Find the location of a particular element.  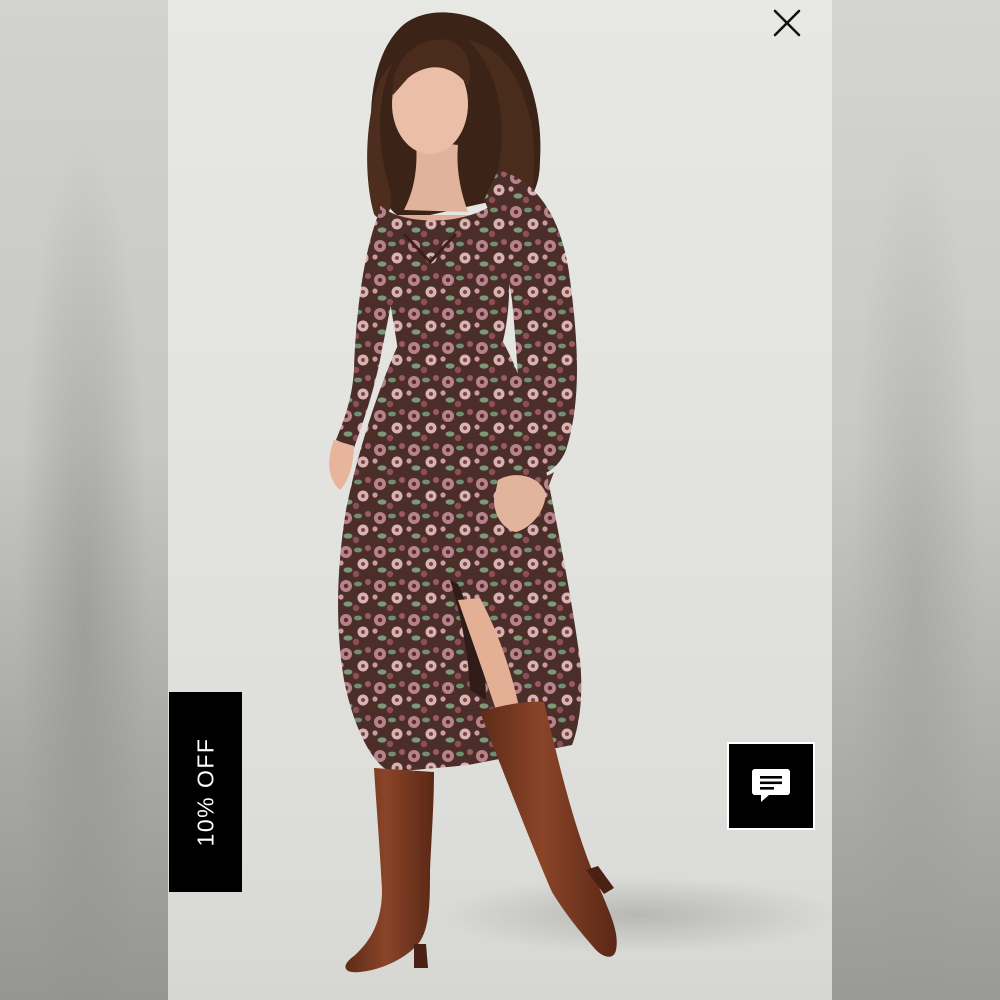

promo-label: 10% OFF is located at coordinates (205, 792).